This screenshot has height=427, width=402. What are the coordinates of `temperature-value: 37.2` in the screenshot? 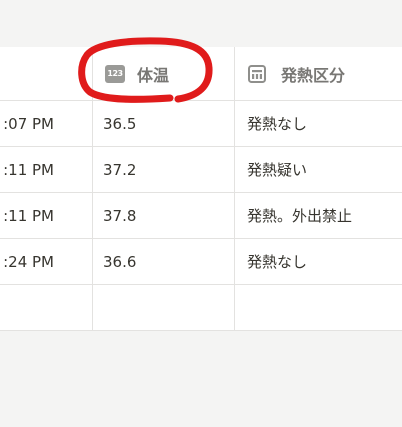 It's located at (120, 169).